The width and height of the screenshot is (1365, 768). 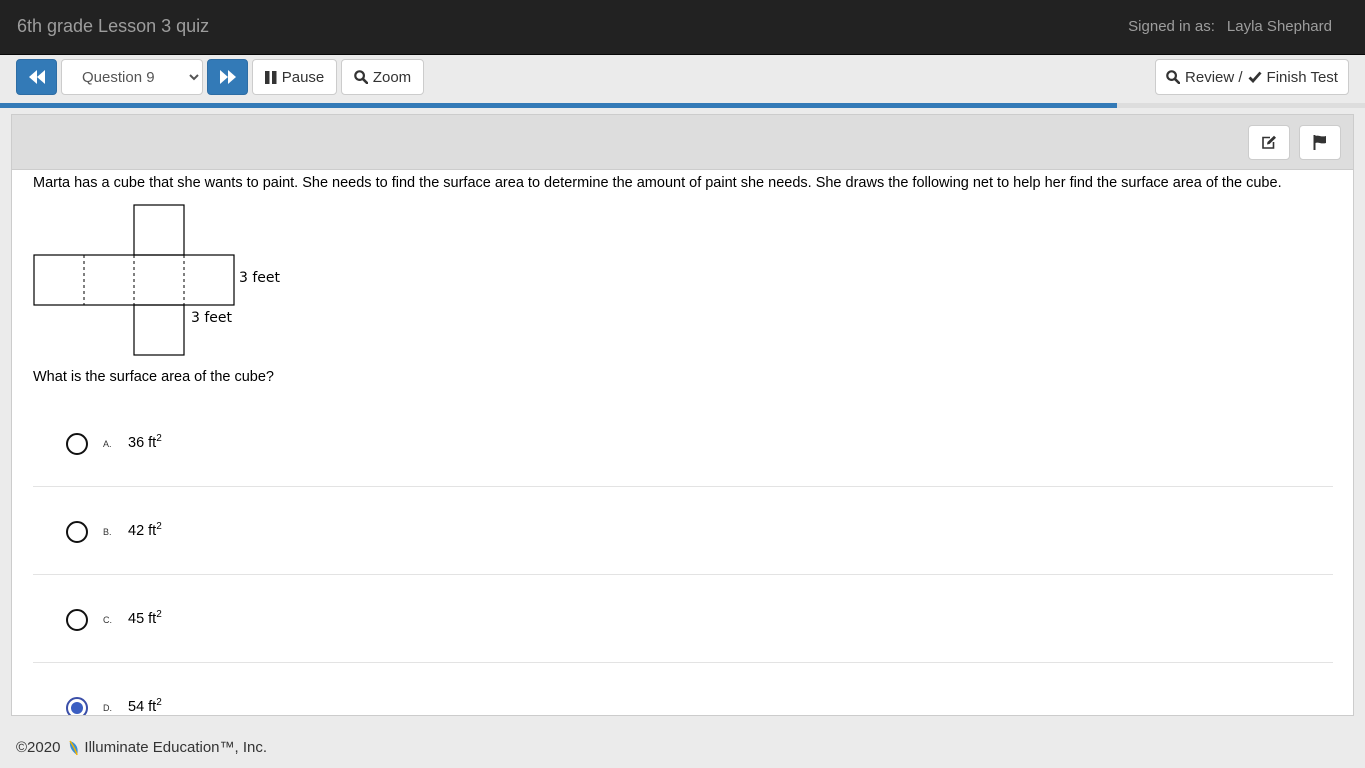 I want to click on question-panel-header, so click(x=682, y=142).